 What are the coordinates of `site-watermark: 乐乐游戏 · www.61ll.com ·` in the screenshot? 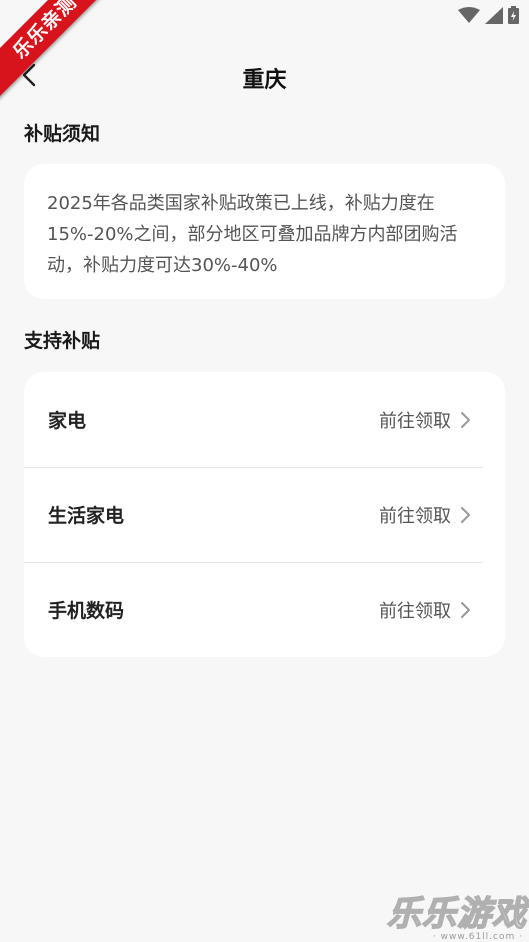 It's located at (456, 918).